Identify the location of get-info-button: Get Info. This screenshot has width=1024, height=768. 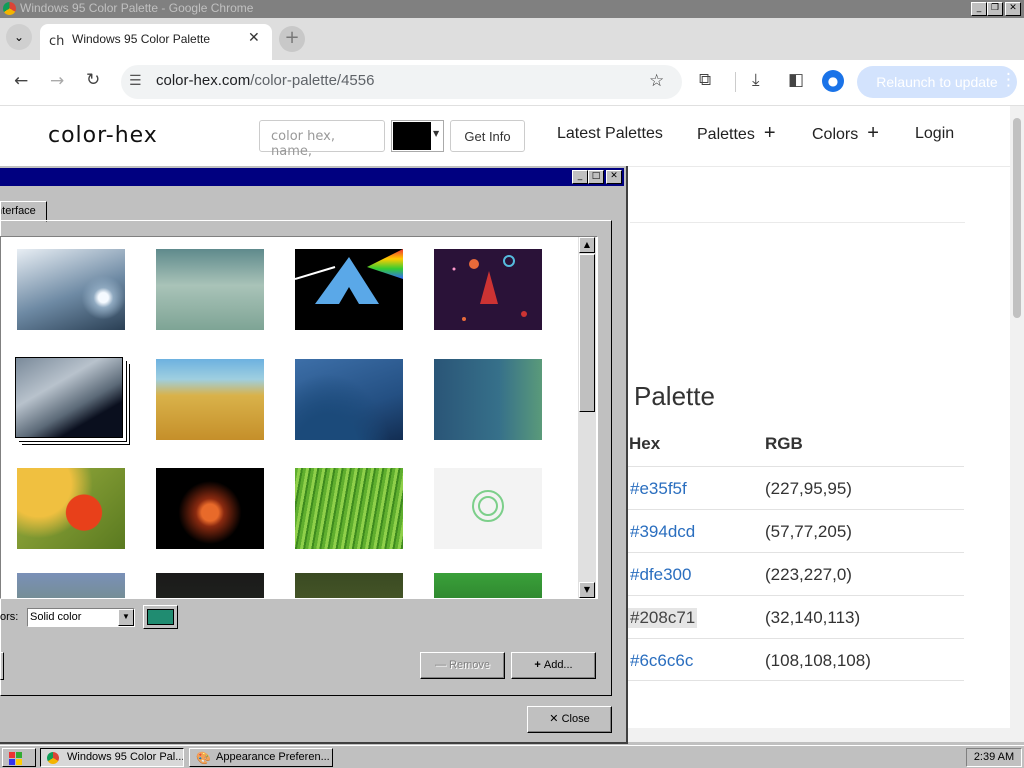
(487, 136).